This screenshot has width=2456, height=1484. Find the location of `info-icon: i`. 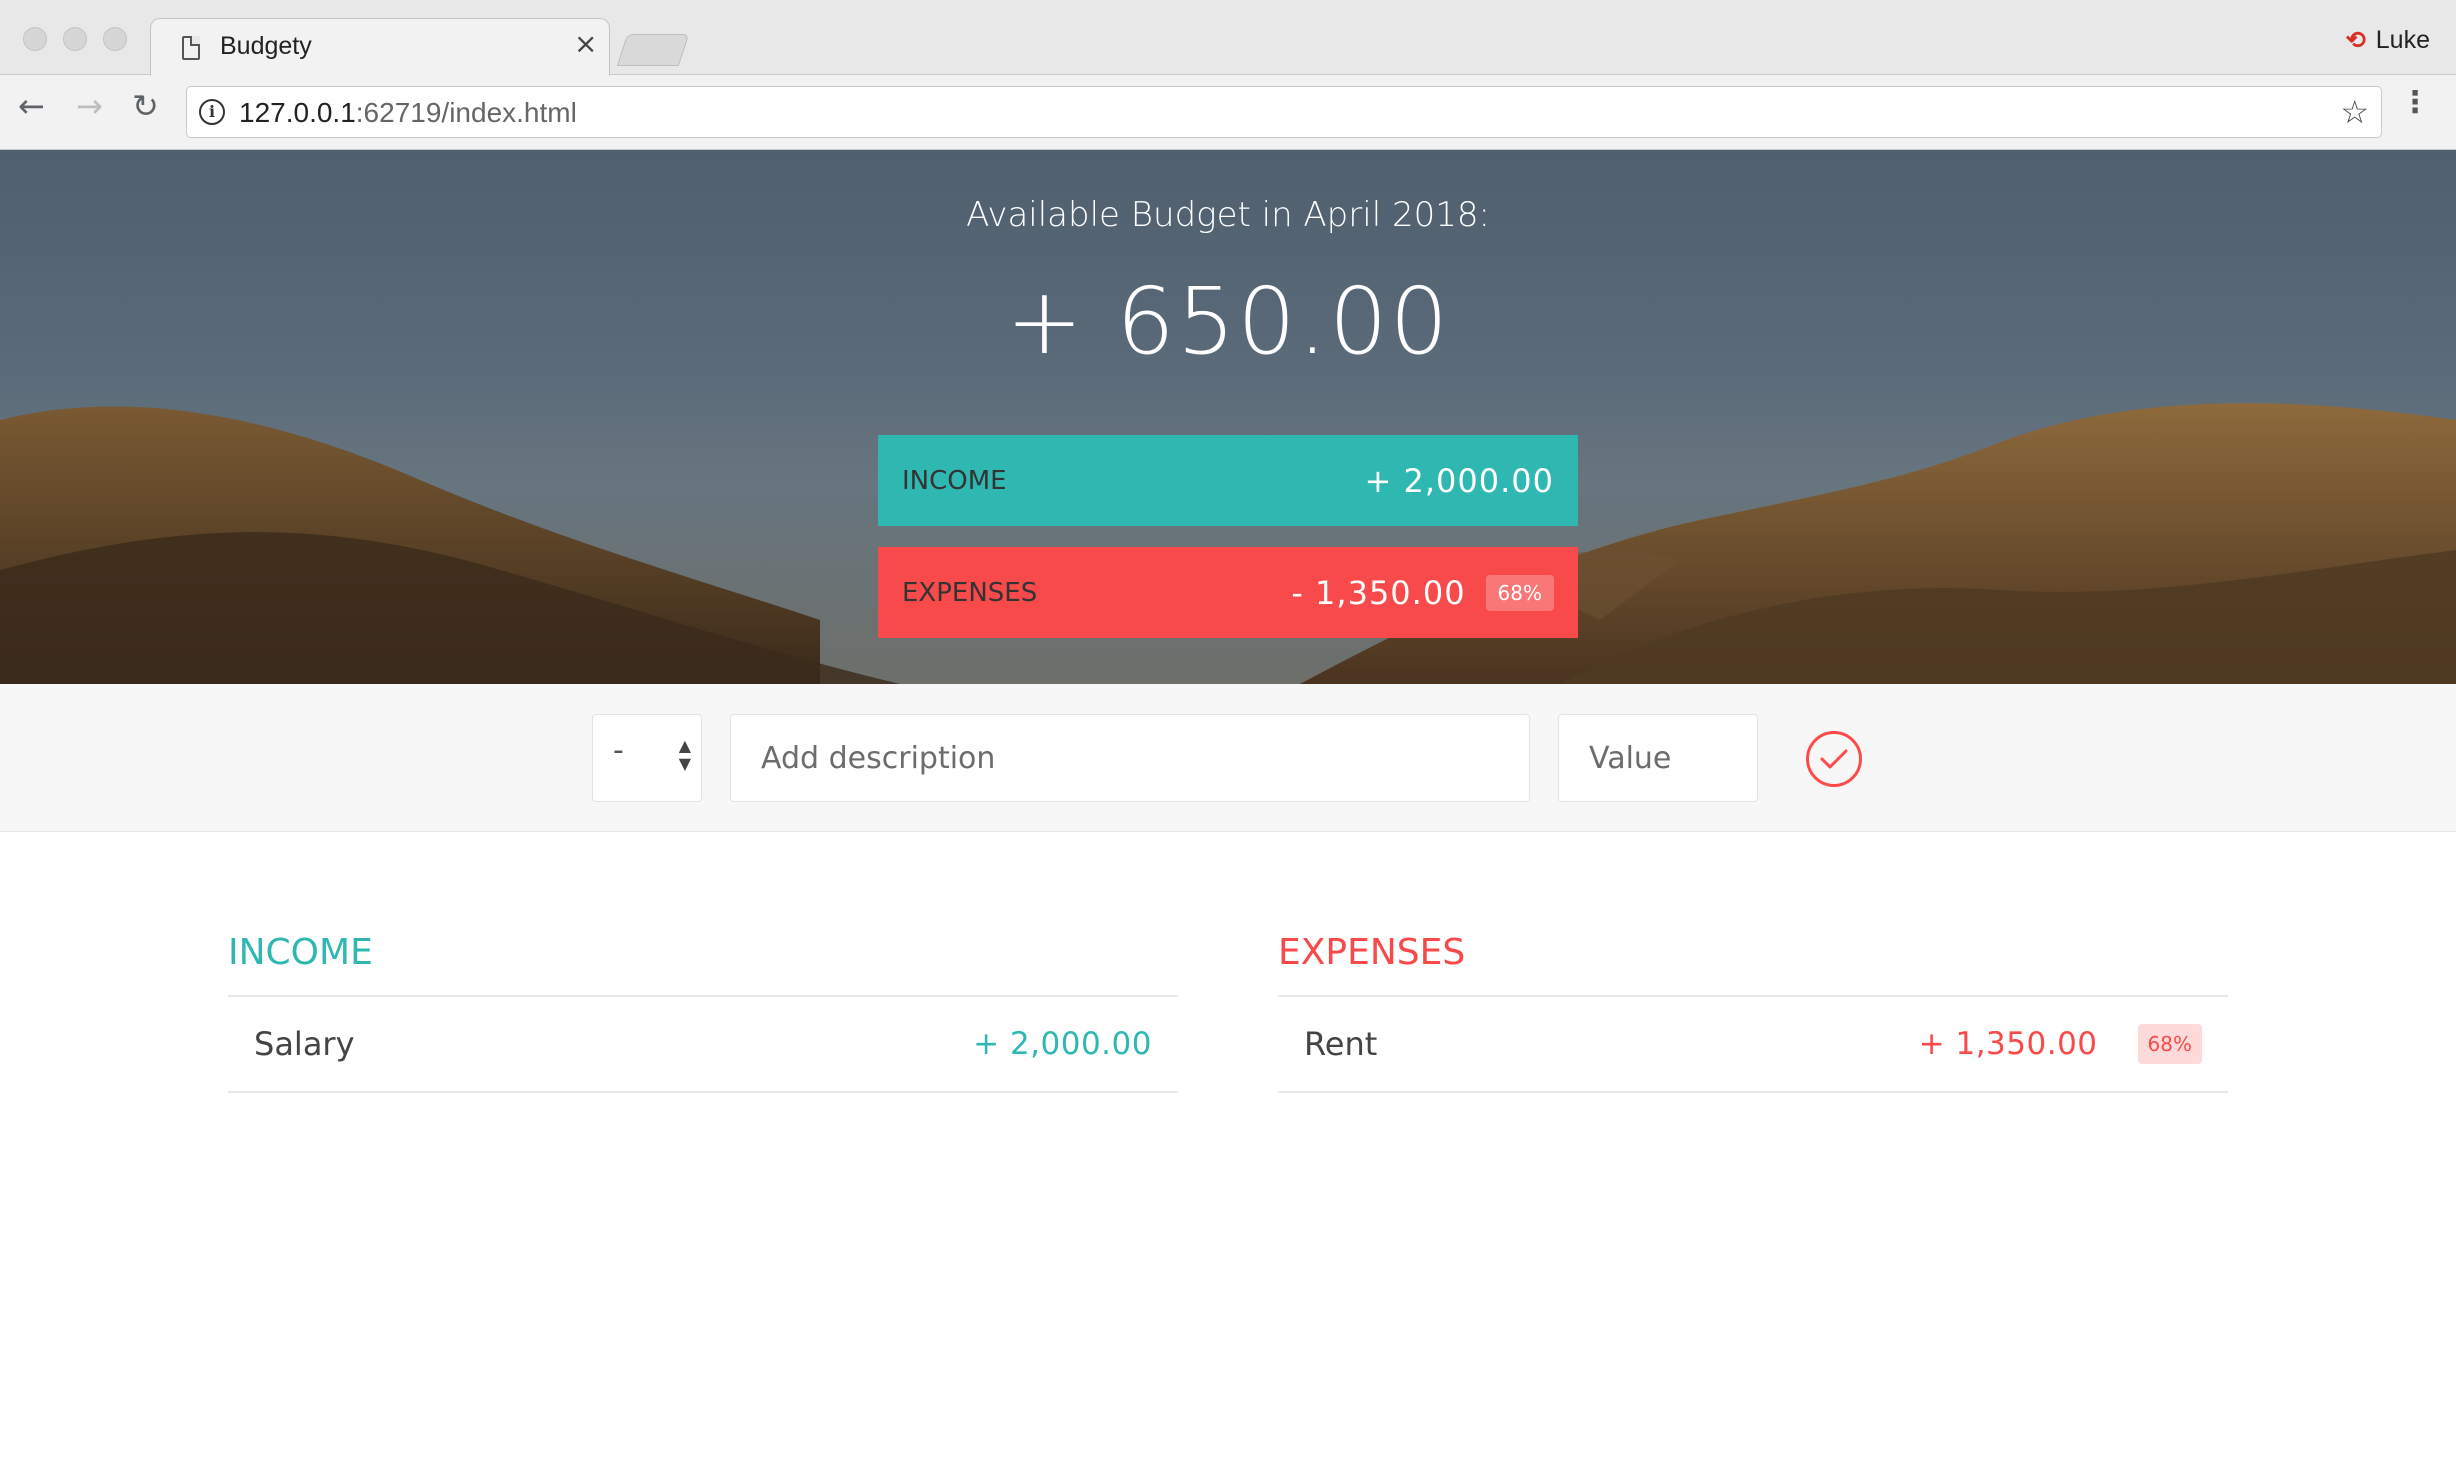

info-icon: i is located at coordinates (212, 112).